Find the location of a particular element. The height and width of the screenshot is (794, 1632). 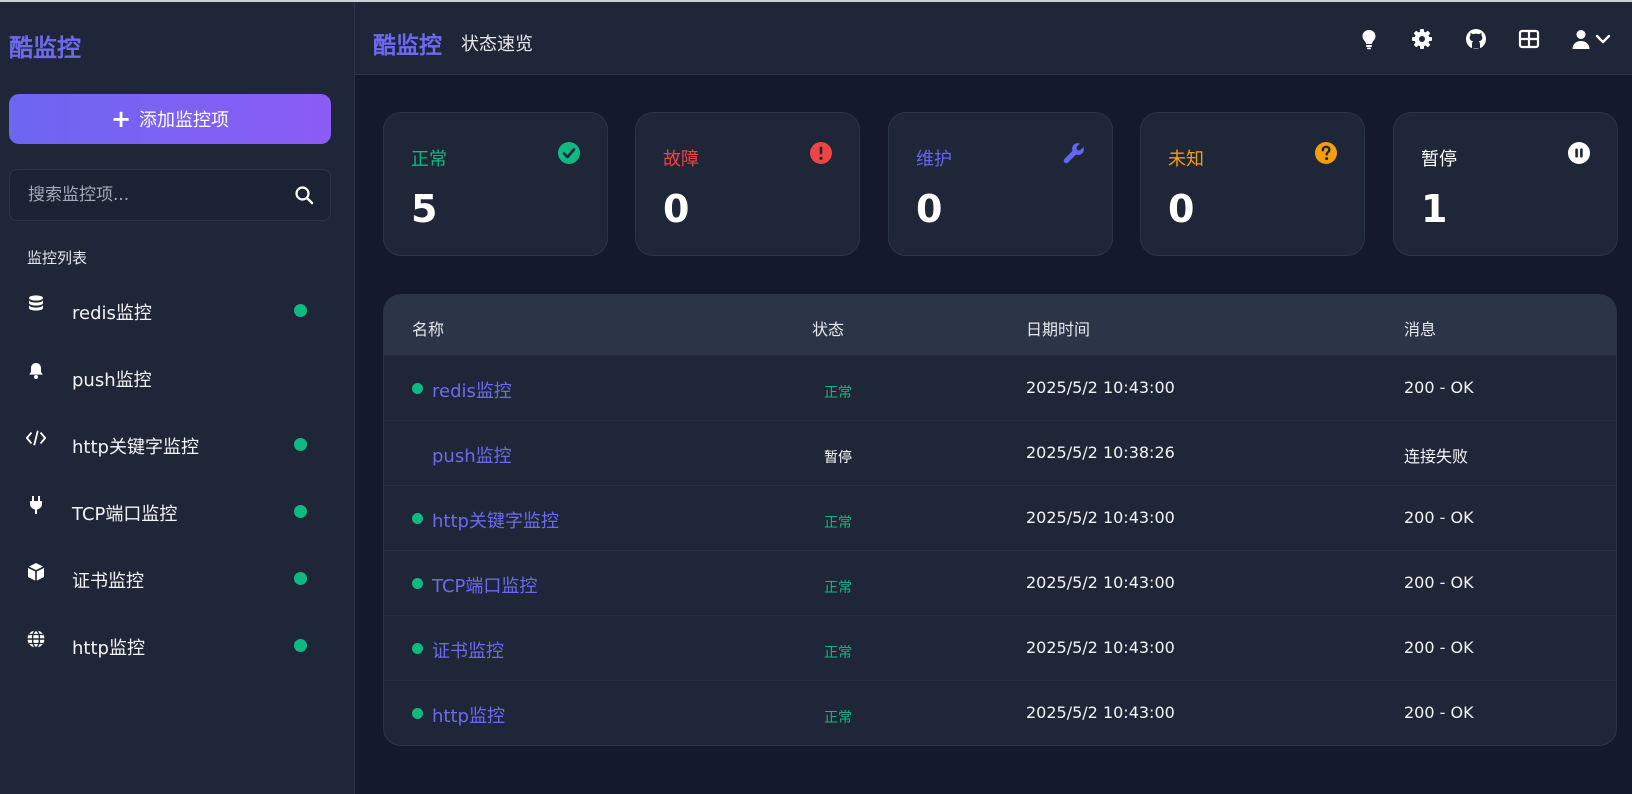

table-row: http关键字监控 正常 2025/5/2 10:43:00 200 - OK is located at coordinates (1000, 517).